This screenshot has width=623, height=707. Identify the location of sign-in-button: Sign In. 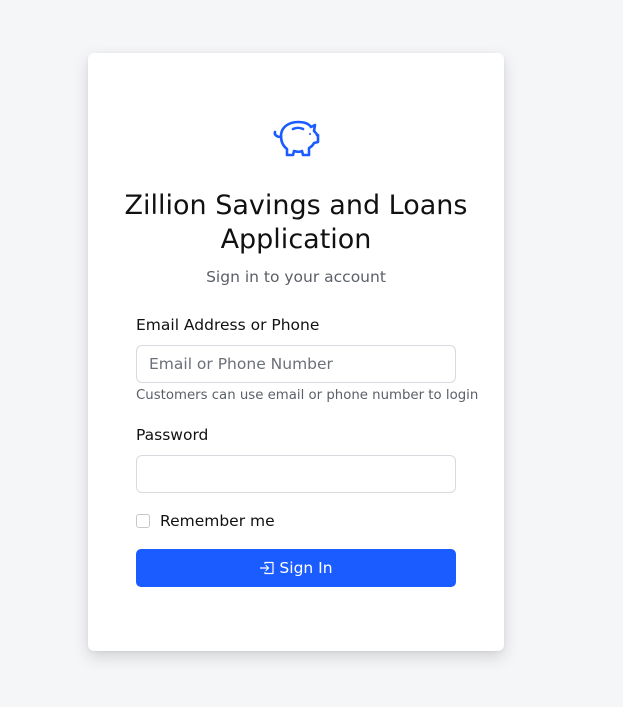
(296, 568).